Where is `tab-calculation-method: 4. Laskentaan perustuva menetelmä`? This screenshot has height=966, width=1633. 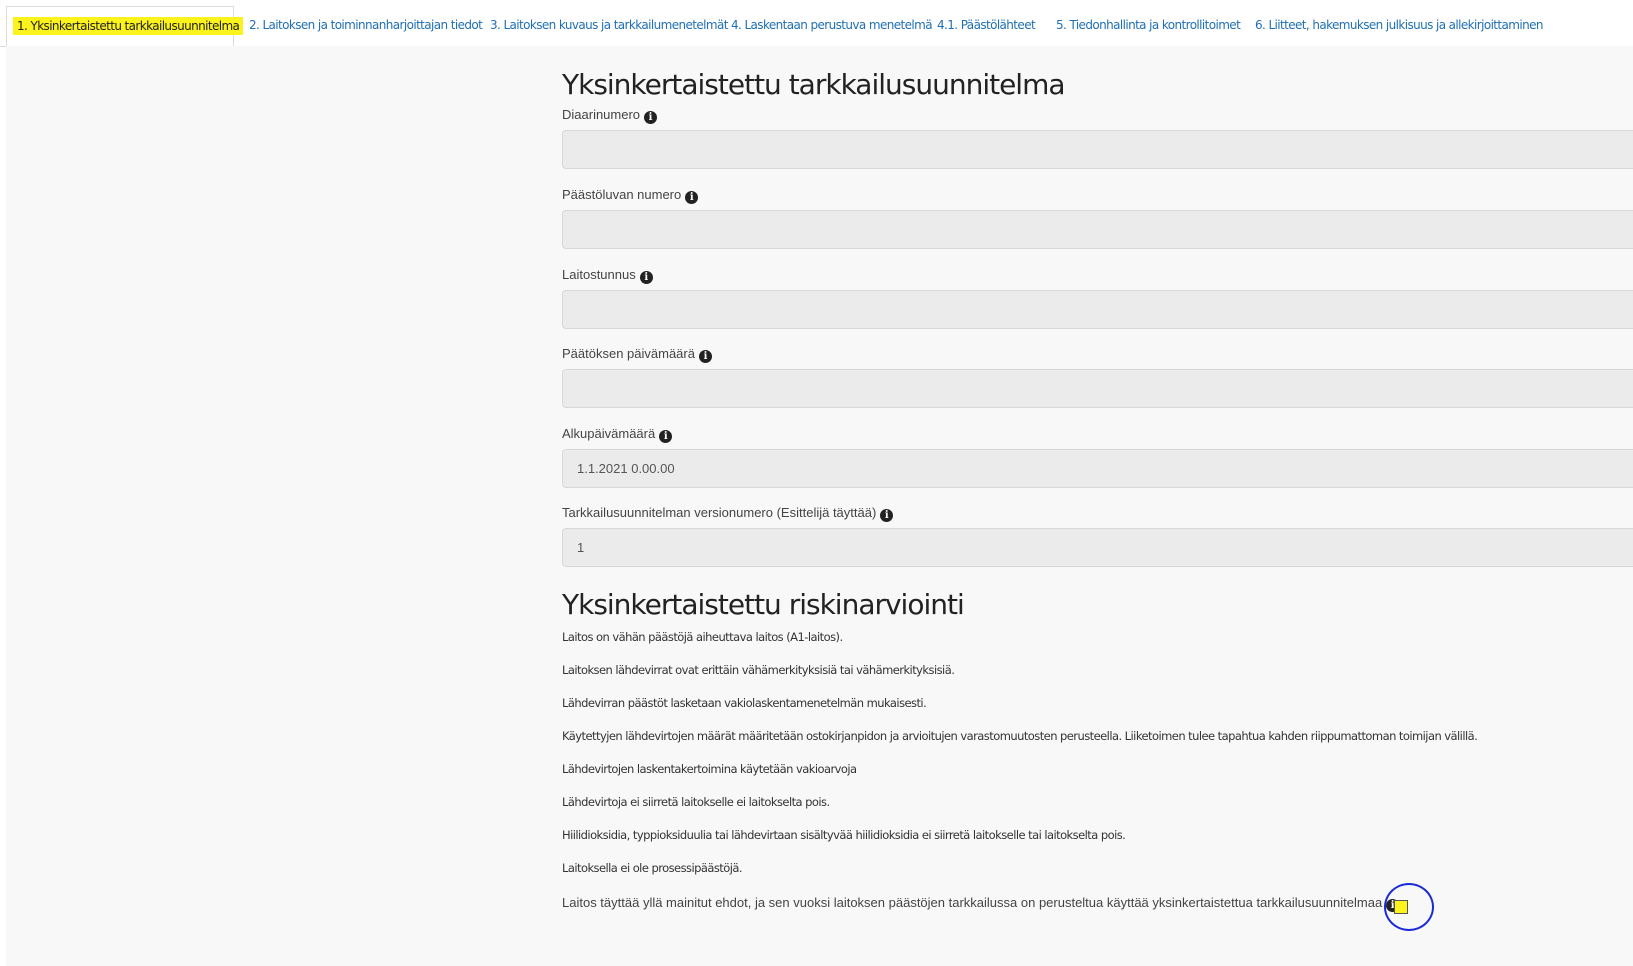 tab-calculation-method: 4. Laskentaan perustuva menetelmä is located at coordinates (832, 25).